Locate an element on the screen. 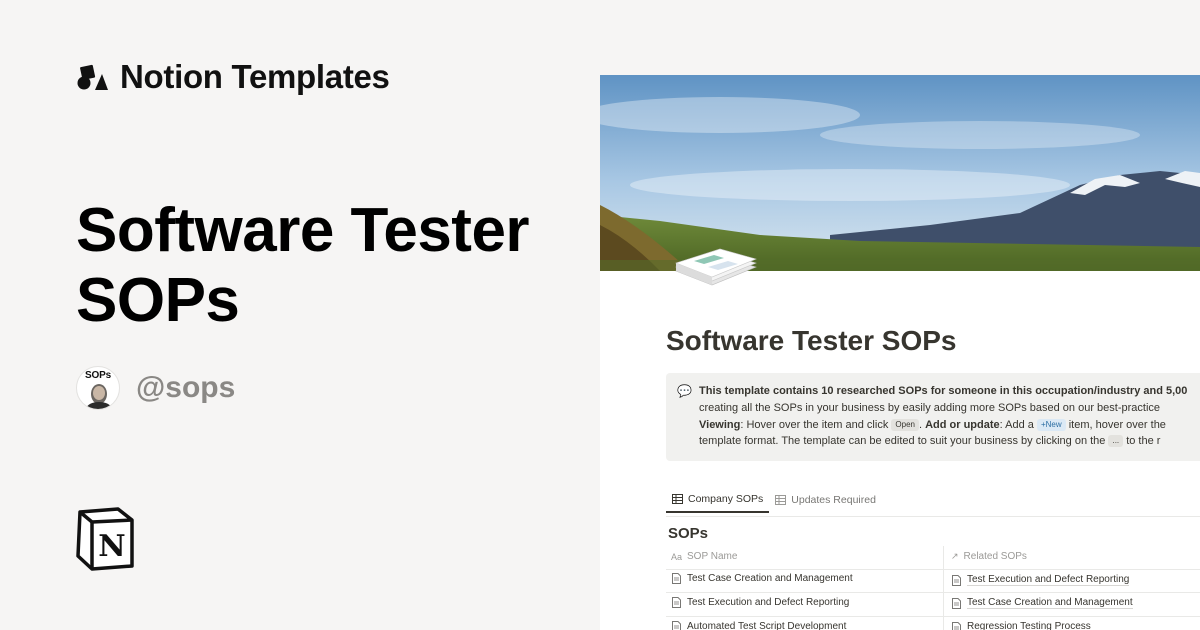  new-chip: +New is located at coordinates (1051, 424).